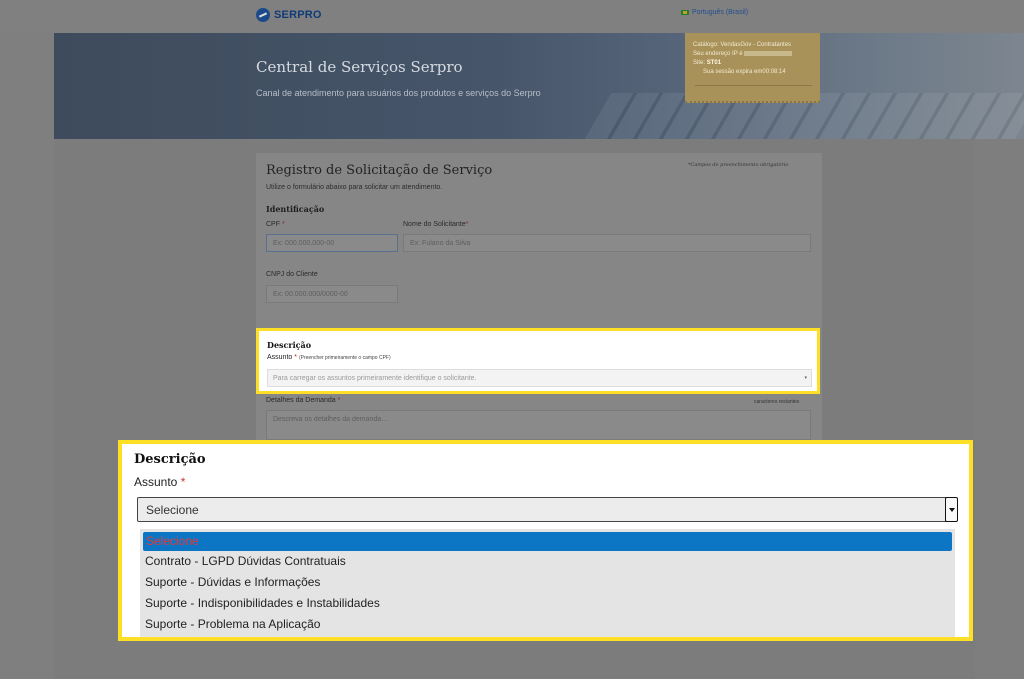 Image resolution: width=1024 pixels, height=679 pixels. What do you see at coordinates (27, 356) in the screenshot?
I see `left-gutter` at bounding box center [27, 356].